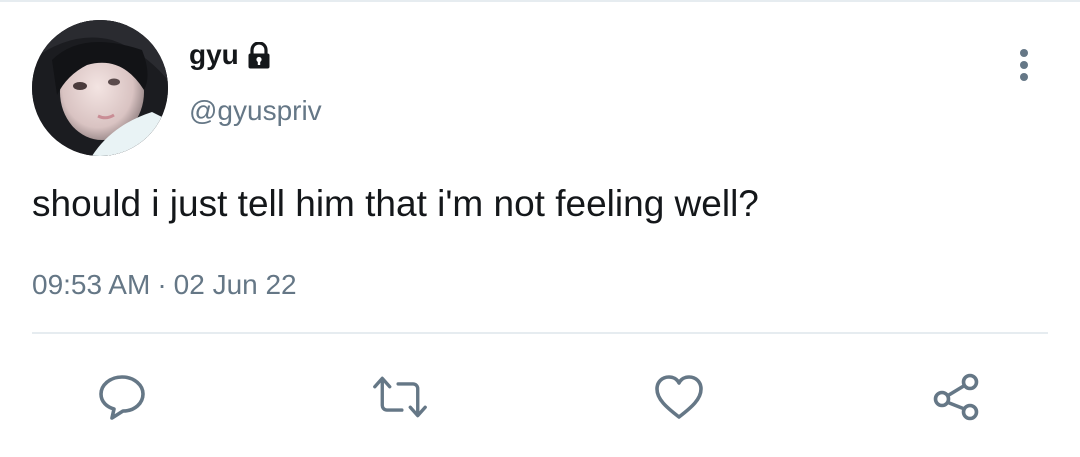 The width and height of the screenshot is (1080, 457). I want to click on retweet-icon, so click(400, 397).